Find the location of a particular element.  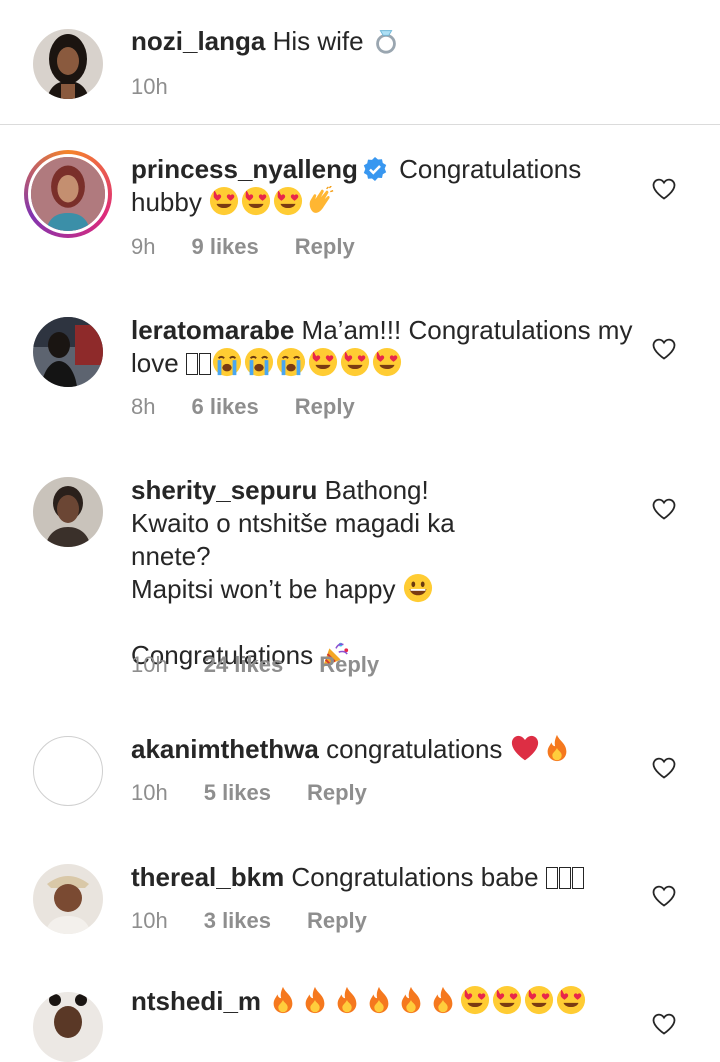

comment-username: ntshedi_m is located at coordinates (196, 1001).